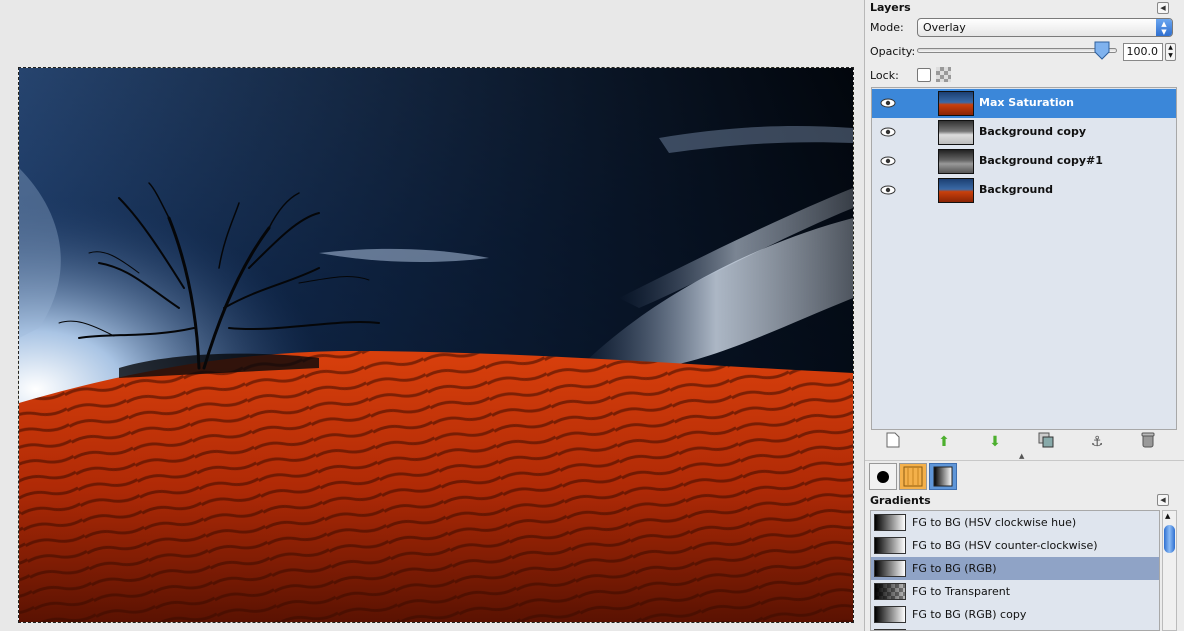 Image resolution: width=1184 pixels, height=631 pixels. Describe the element at coordinates (893, 442) in the screenshot. I see `new-layer-icon` at that location.